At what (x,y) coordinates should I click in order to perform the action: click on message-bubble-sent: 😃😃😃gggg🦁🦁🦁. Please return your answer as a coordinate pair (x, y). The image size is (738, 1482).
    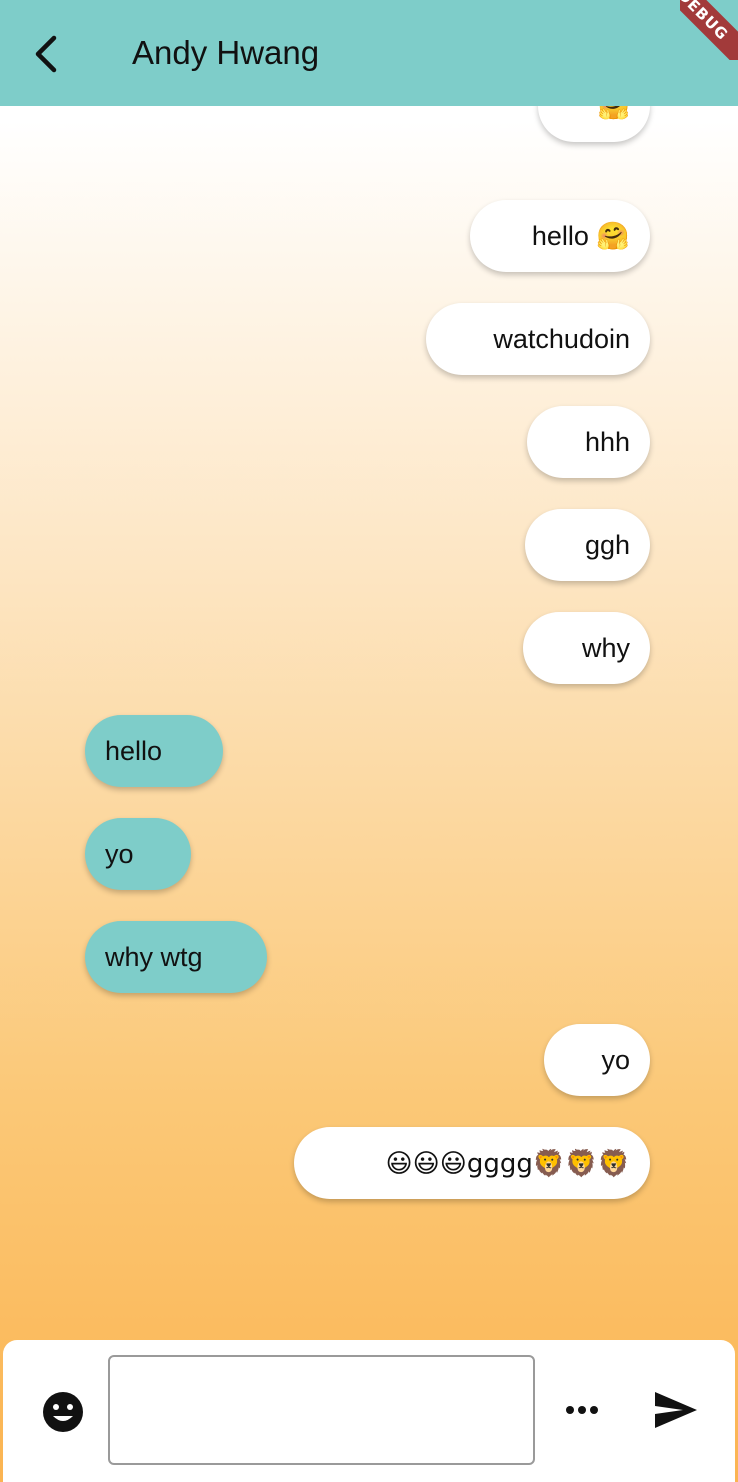
    Looking at the image, I should click on (472, 1163).